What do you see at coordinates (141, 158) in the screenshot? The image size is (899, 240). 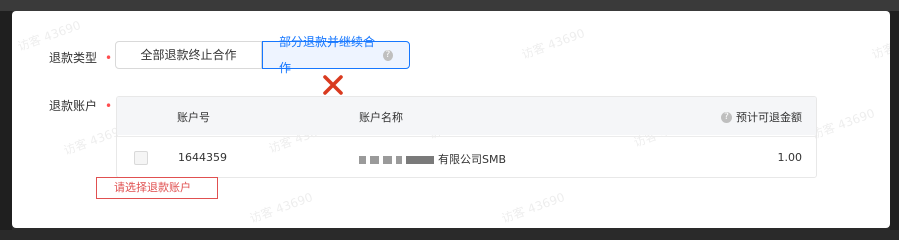 I see `row-checkbox` at bounding box center [141, 158].